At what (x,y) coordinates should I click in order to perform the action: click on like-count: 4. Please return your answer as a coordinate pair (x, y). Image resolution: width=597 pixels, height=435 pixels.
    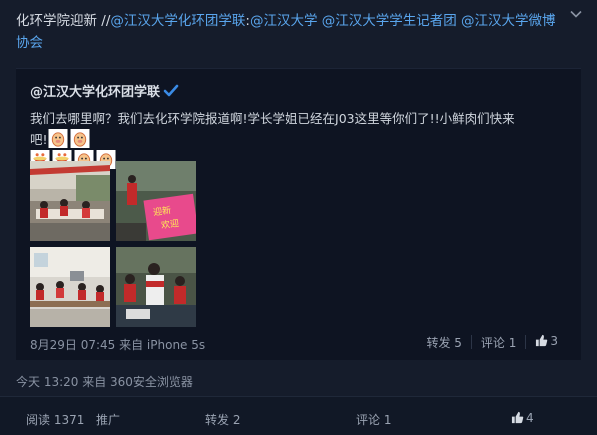
    Looking at the image, I should click on (530, 418).